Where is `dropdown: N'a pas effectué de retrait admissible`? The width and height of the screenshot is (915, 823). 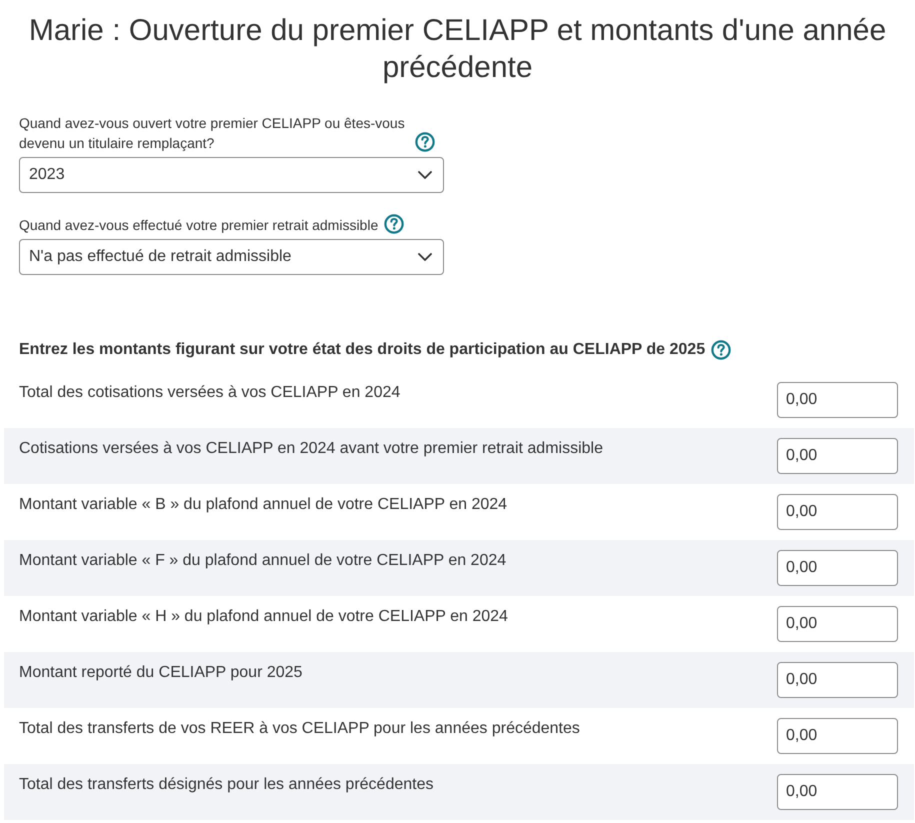 dropdown: N'a pas effectué de retrait admissible is located at coordinates (231, 257).